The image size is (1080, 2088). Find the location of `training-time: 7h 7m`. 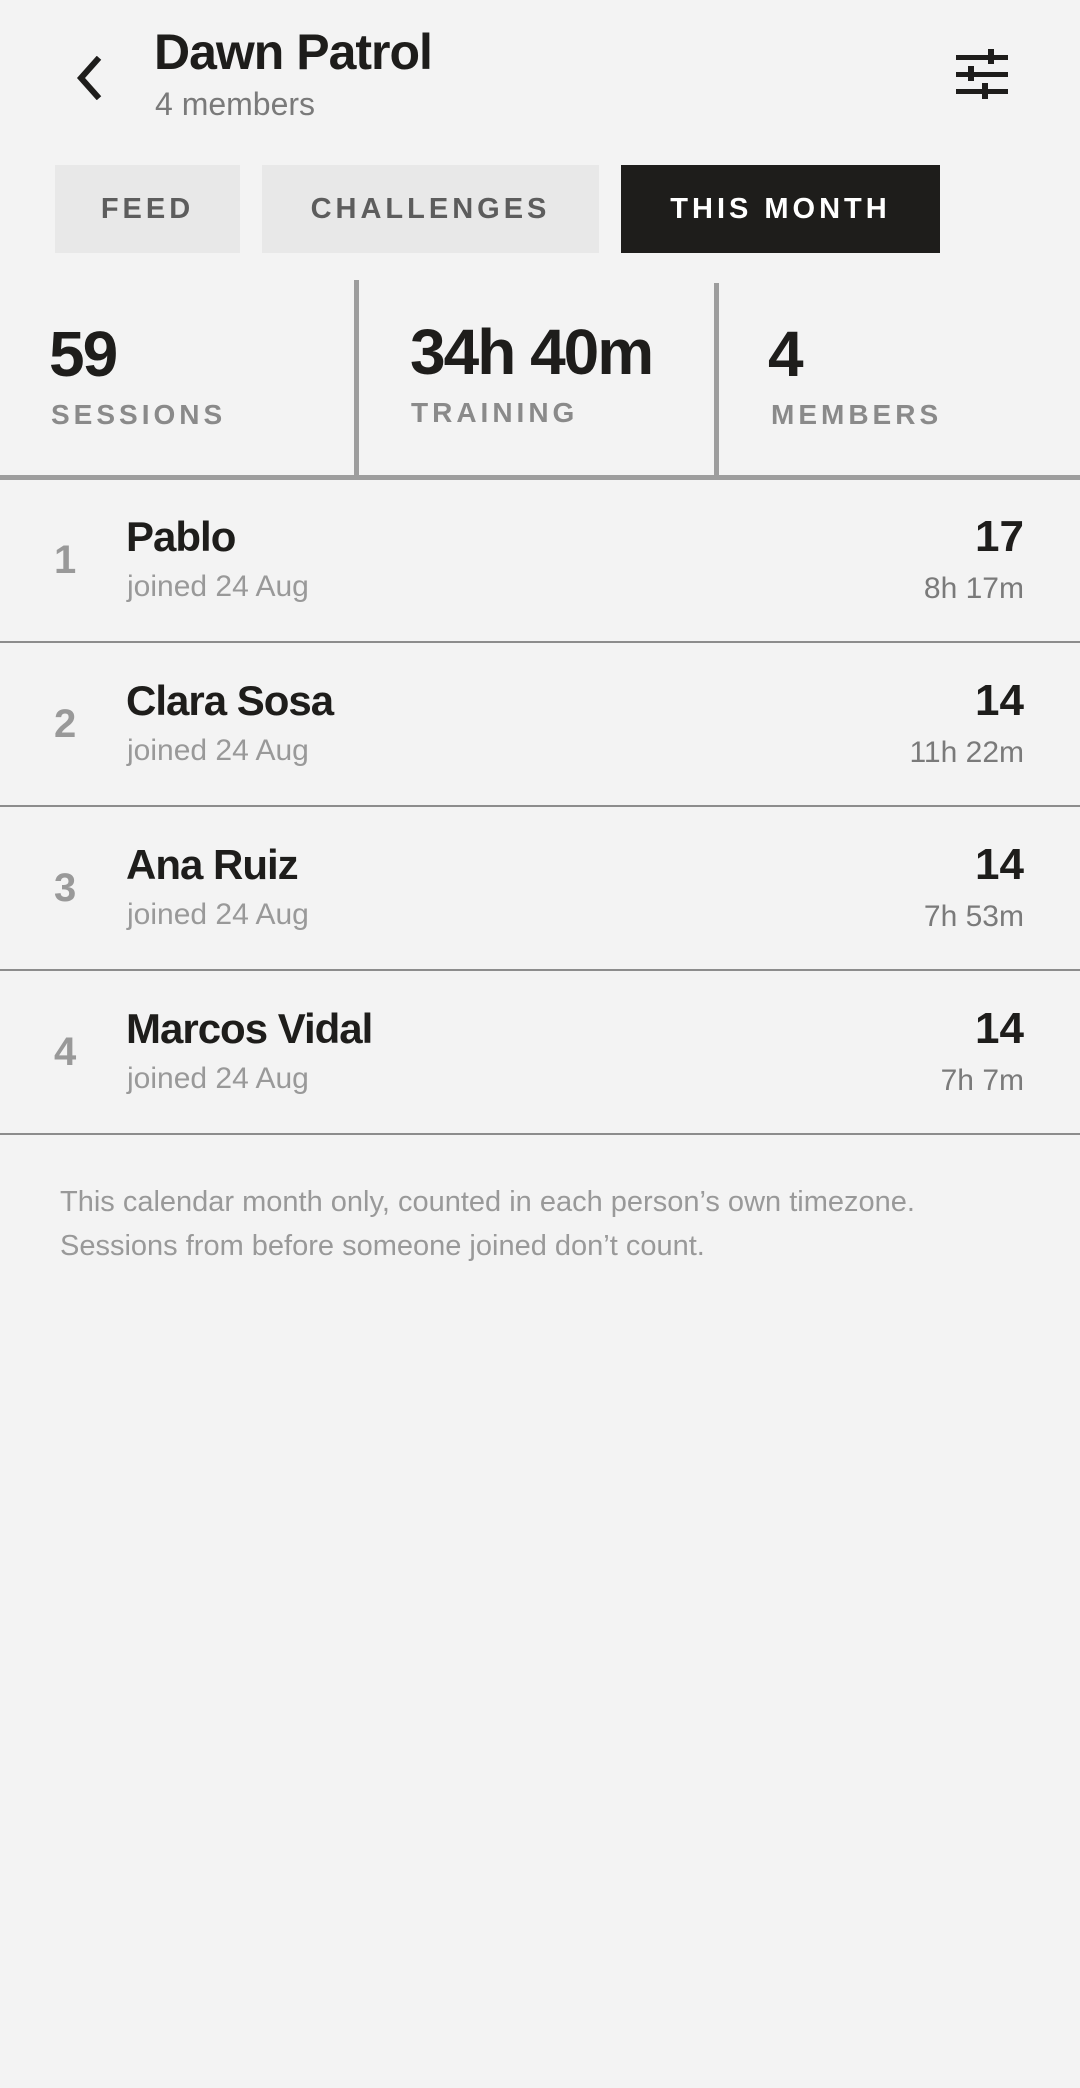

training-time: 7h 7m is located at coordinates (982, 1080).